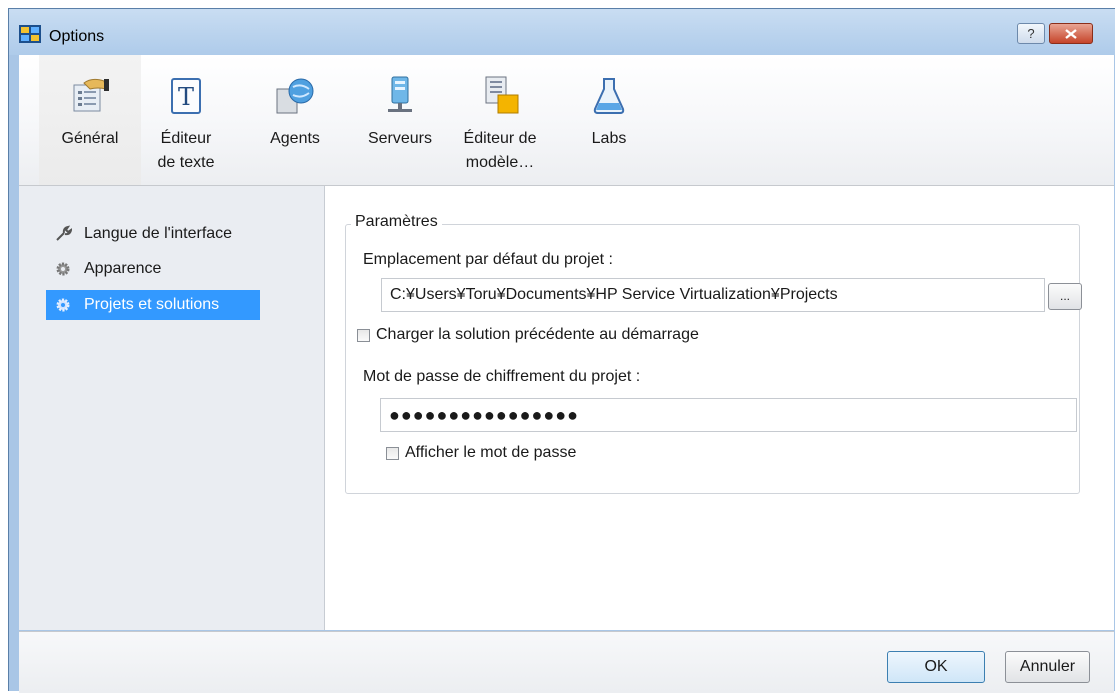  Describe the element at coordinates (502, 376) in the screenshot. I see `password-label: Mot de passe de chiffrement du projet :` at that location.